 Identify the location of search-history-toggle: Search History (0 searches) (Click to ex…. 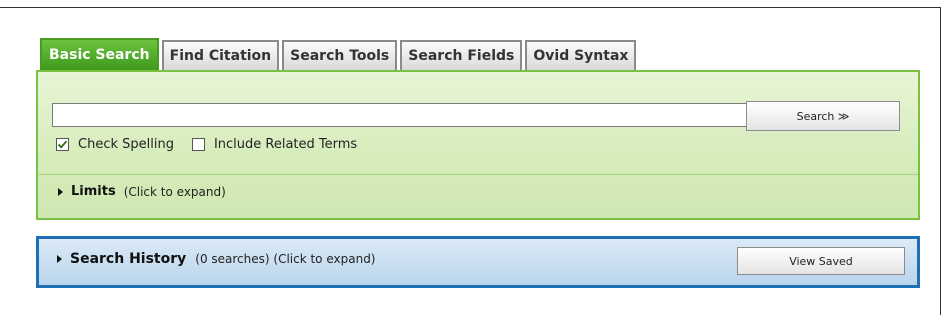
(216, 259).